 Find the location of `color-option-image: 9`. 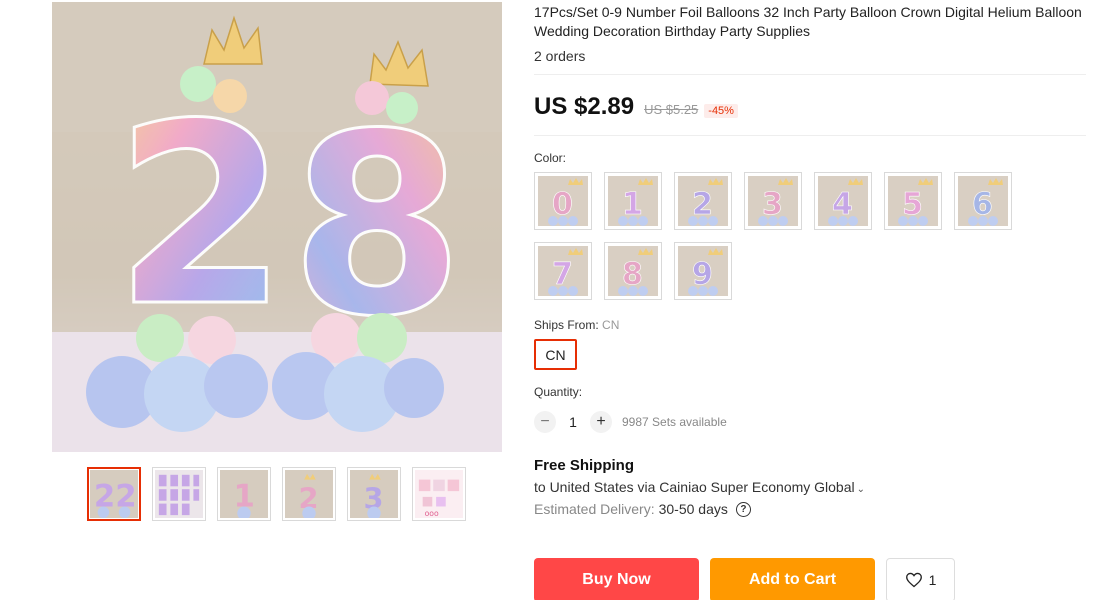

color-option-image: 9 is located at coordinates (703, 271).